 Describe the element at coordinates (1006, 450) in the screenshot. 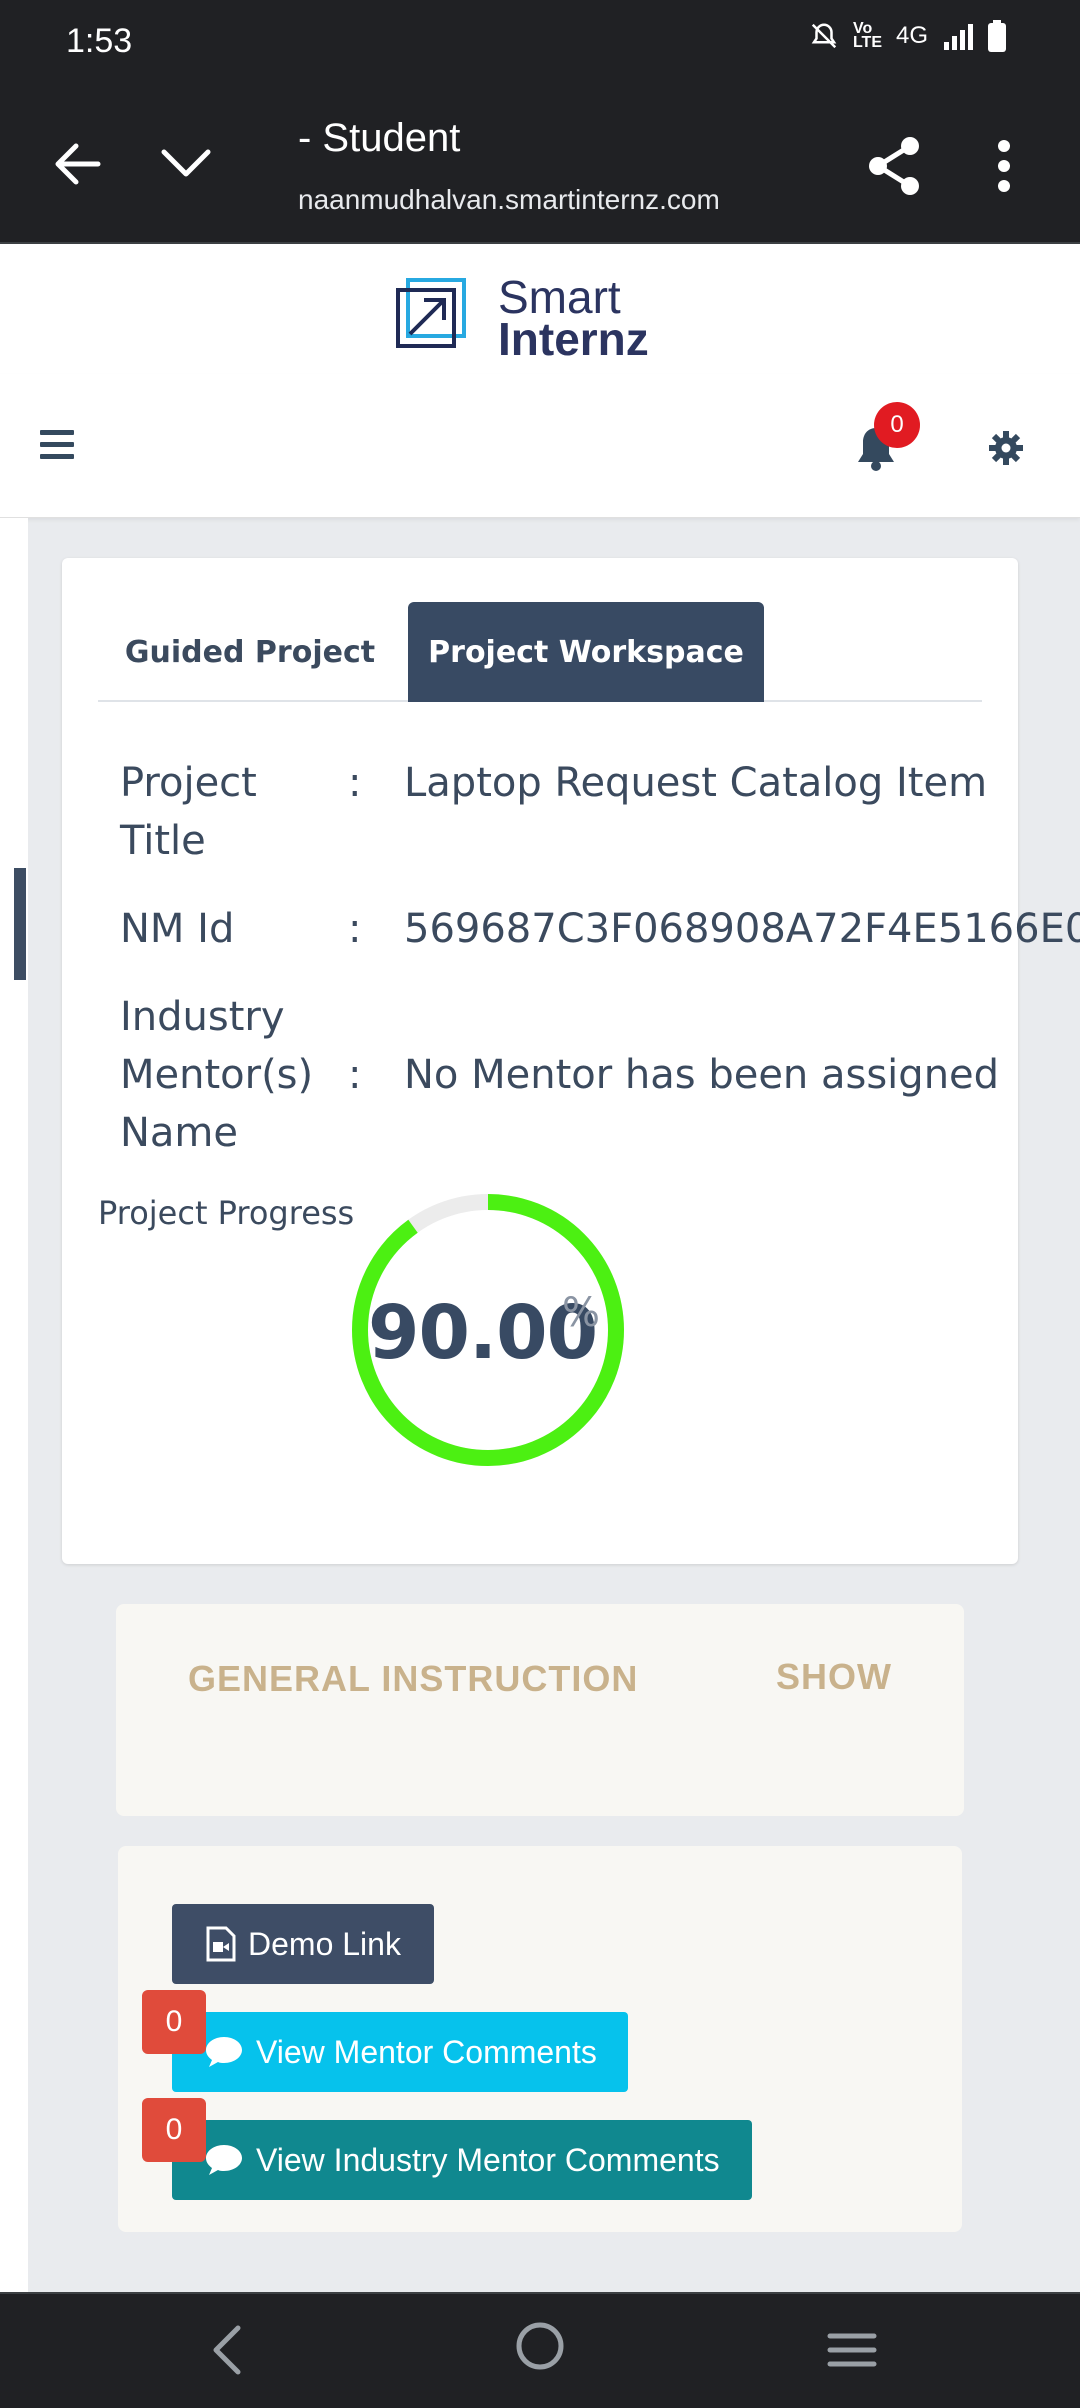

I see `gear-icon` at that location.